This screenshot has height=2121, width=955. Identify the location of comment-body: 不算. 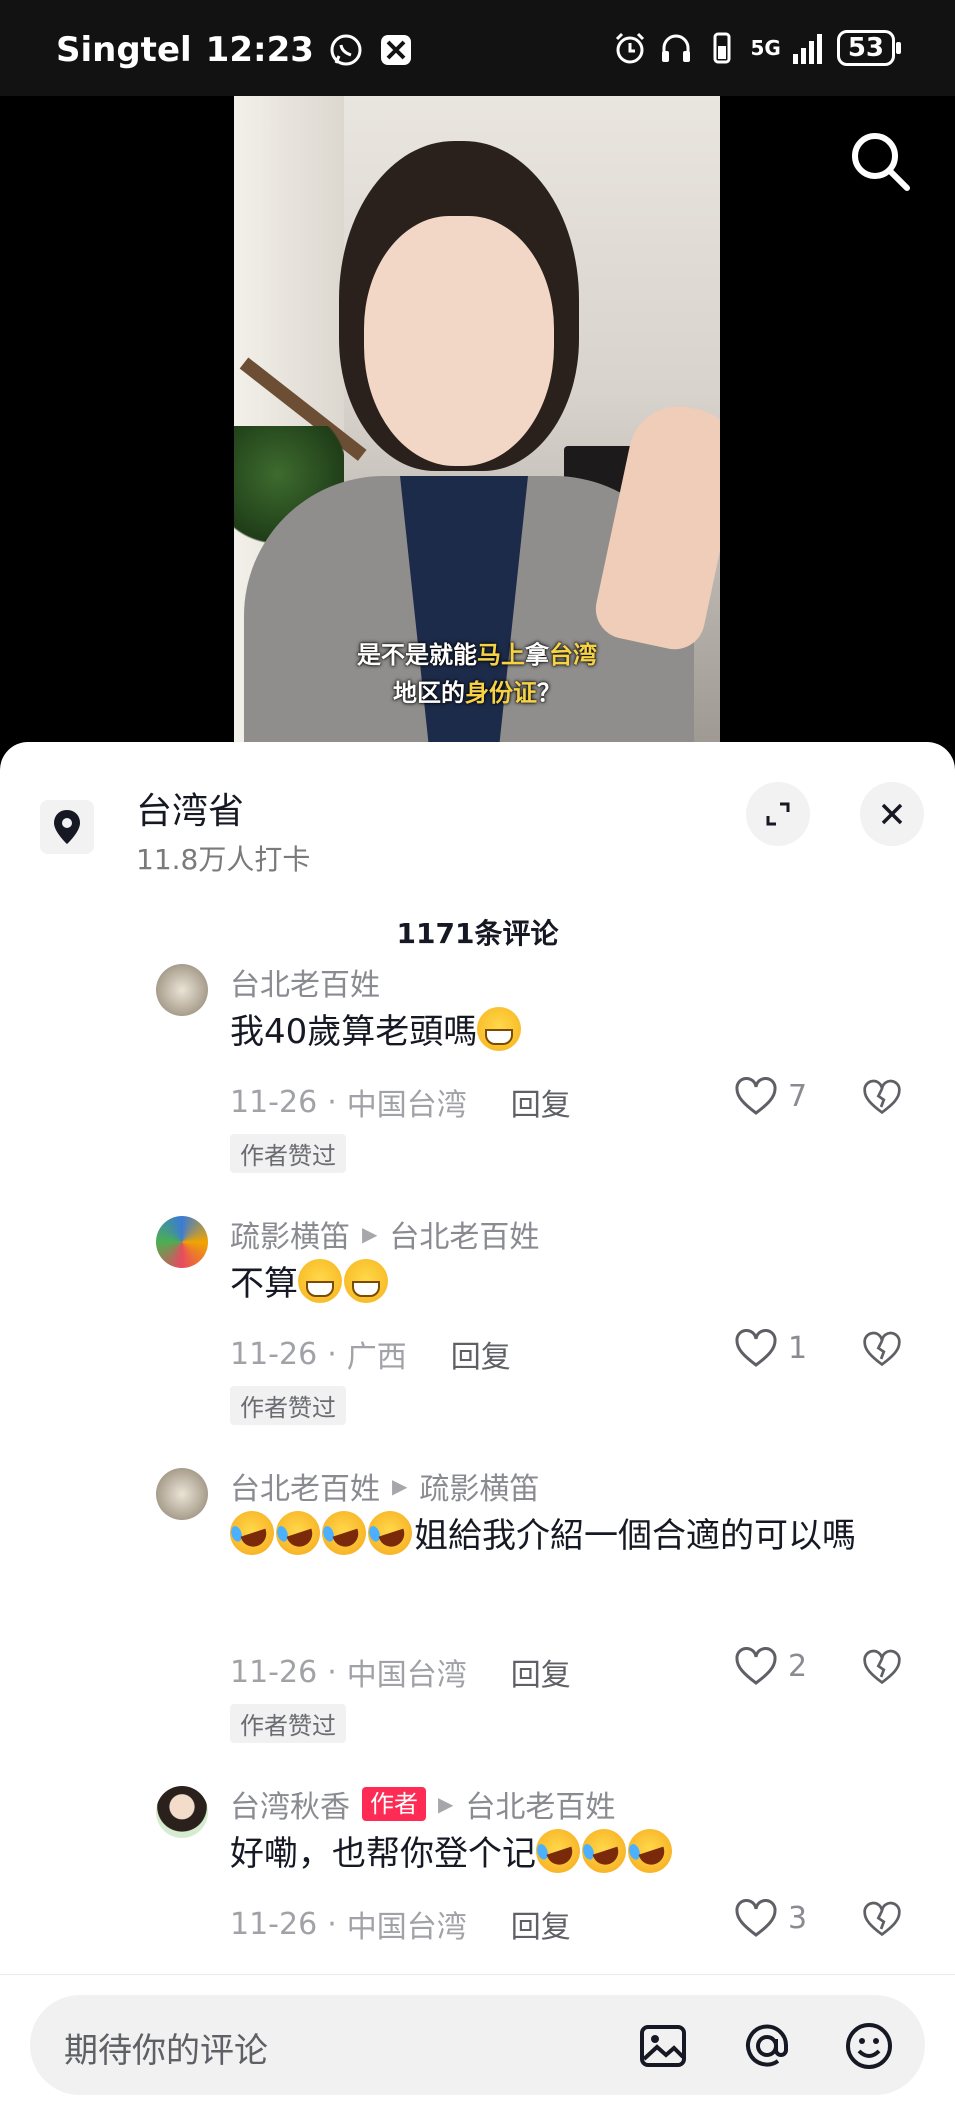
(264, 1284).